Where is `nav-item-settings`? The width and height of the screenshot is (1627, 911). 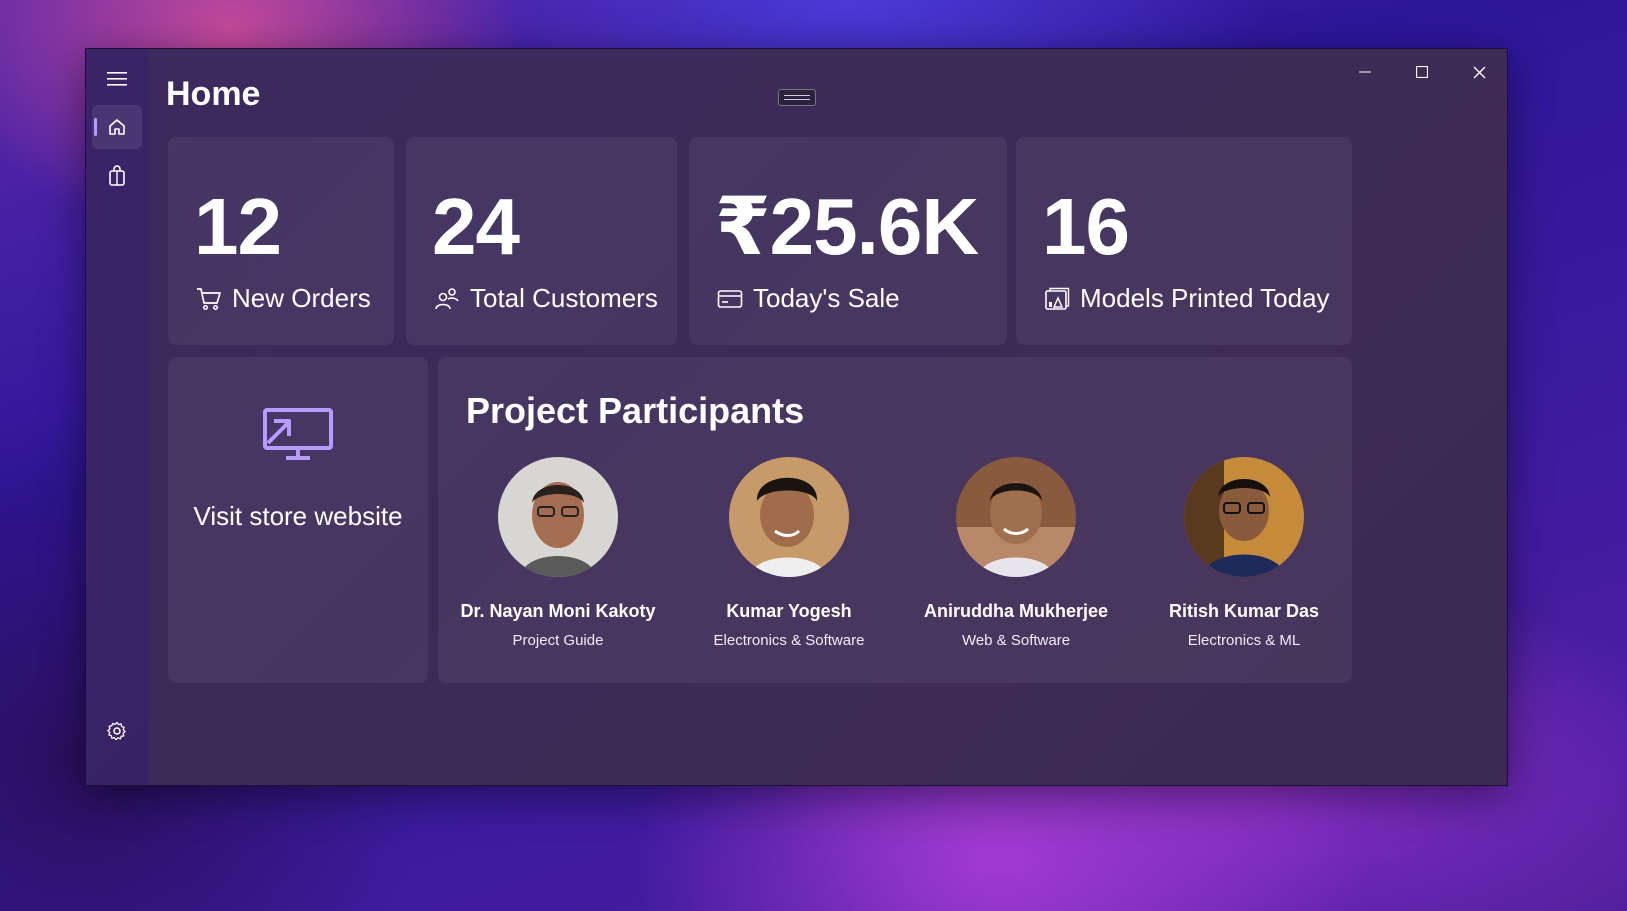 nav-item-settings is located at coordinates (117, 731).